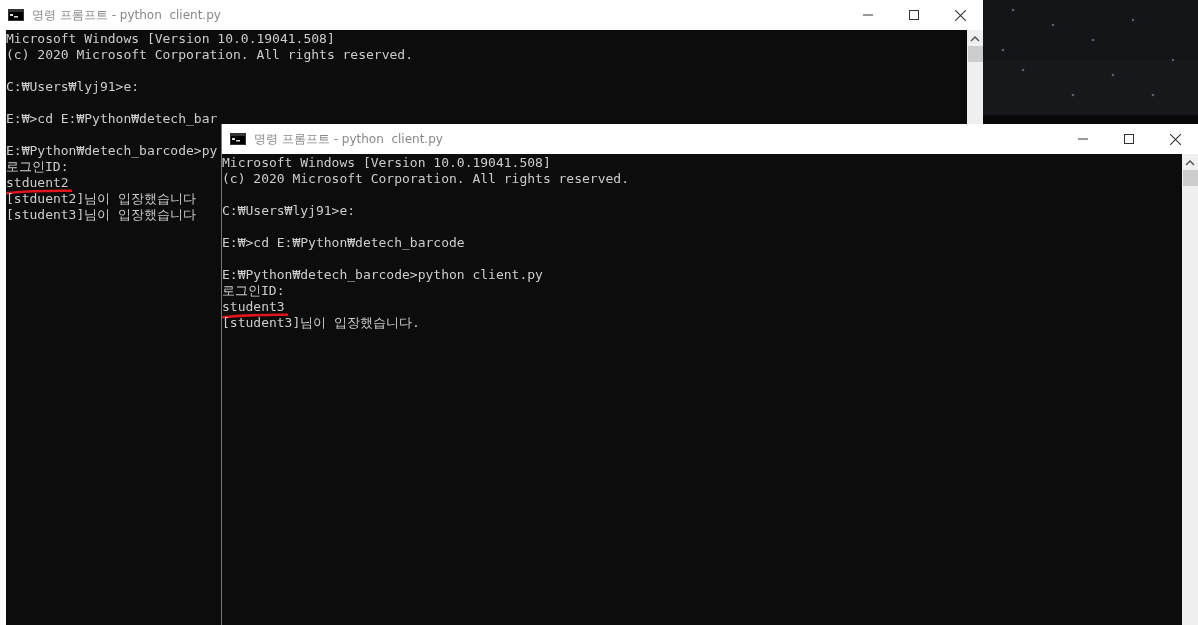  Describe the element at coordinates (37, 182) in the screenshot. I see `console-line: stduent2` at that location.